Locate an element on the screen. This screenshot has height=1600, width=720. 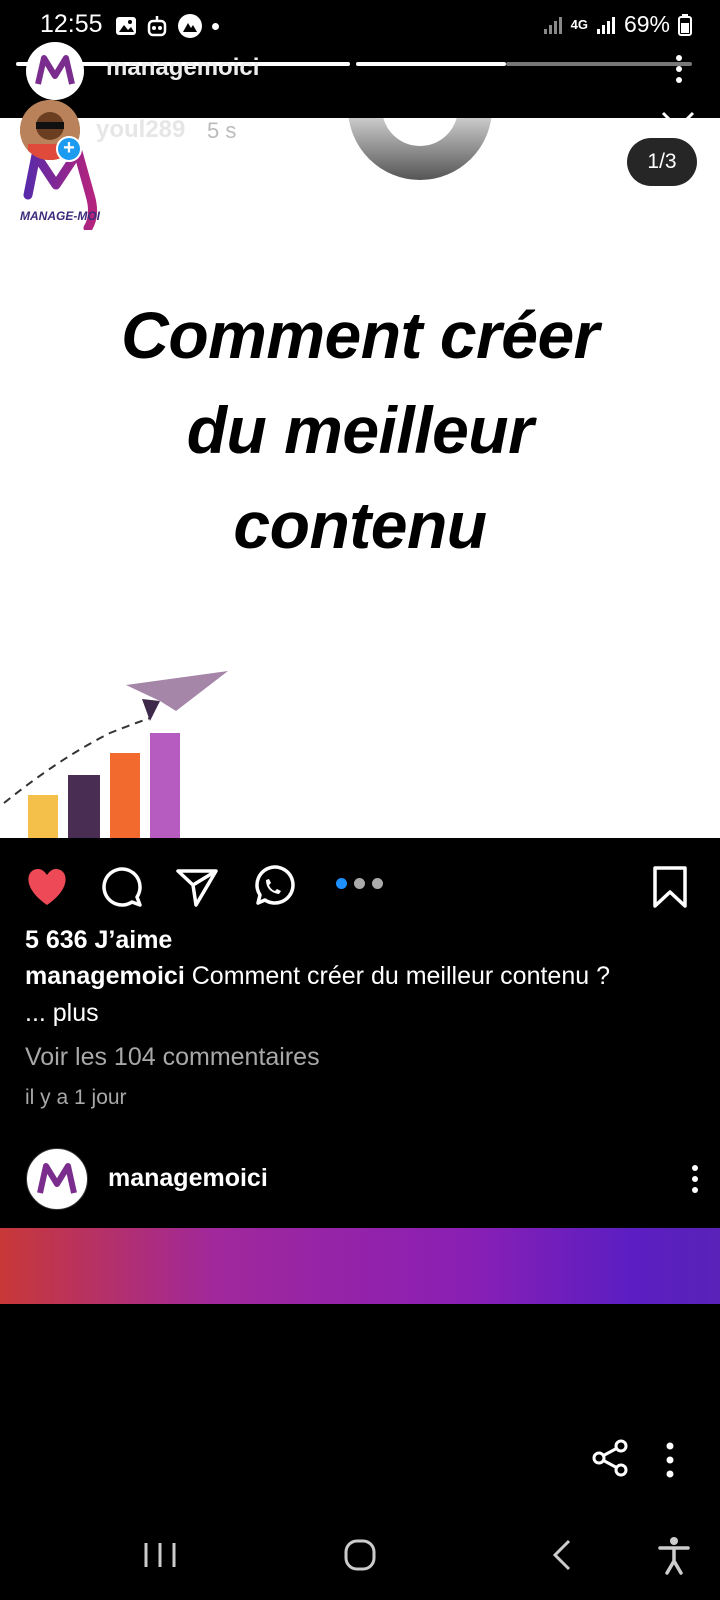
battery-level: 69% is located at coordinates (646, 24).